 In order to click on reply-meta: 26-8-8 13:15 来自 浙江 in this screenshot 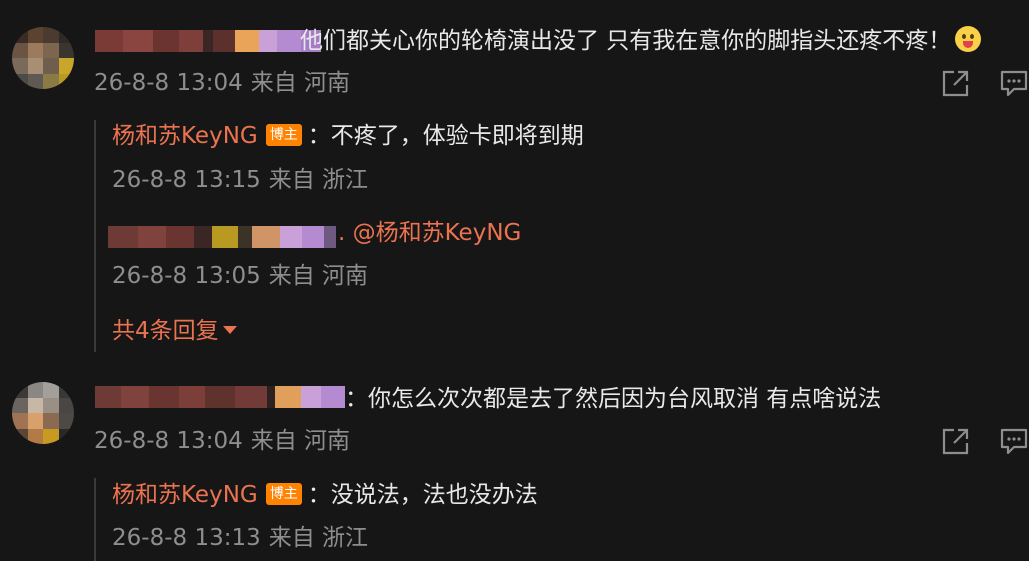, I will do `click(240, 180)`.